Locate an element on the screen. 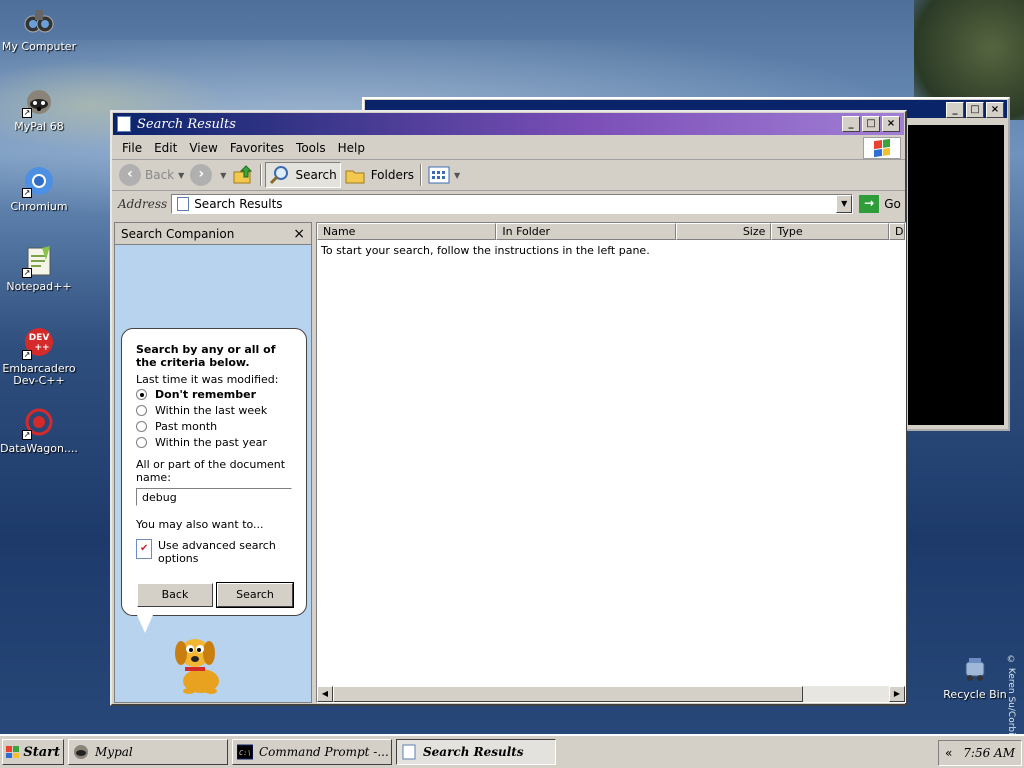 This screenshot has width=1024, height=768. rover-dog-icon is located at coordinates (199, 659).